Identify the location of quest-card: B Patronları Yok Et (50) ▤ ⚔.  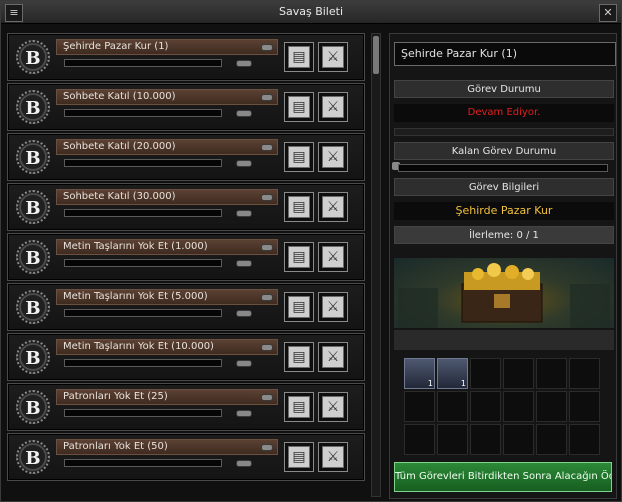
(186, 457).